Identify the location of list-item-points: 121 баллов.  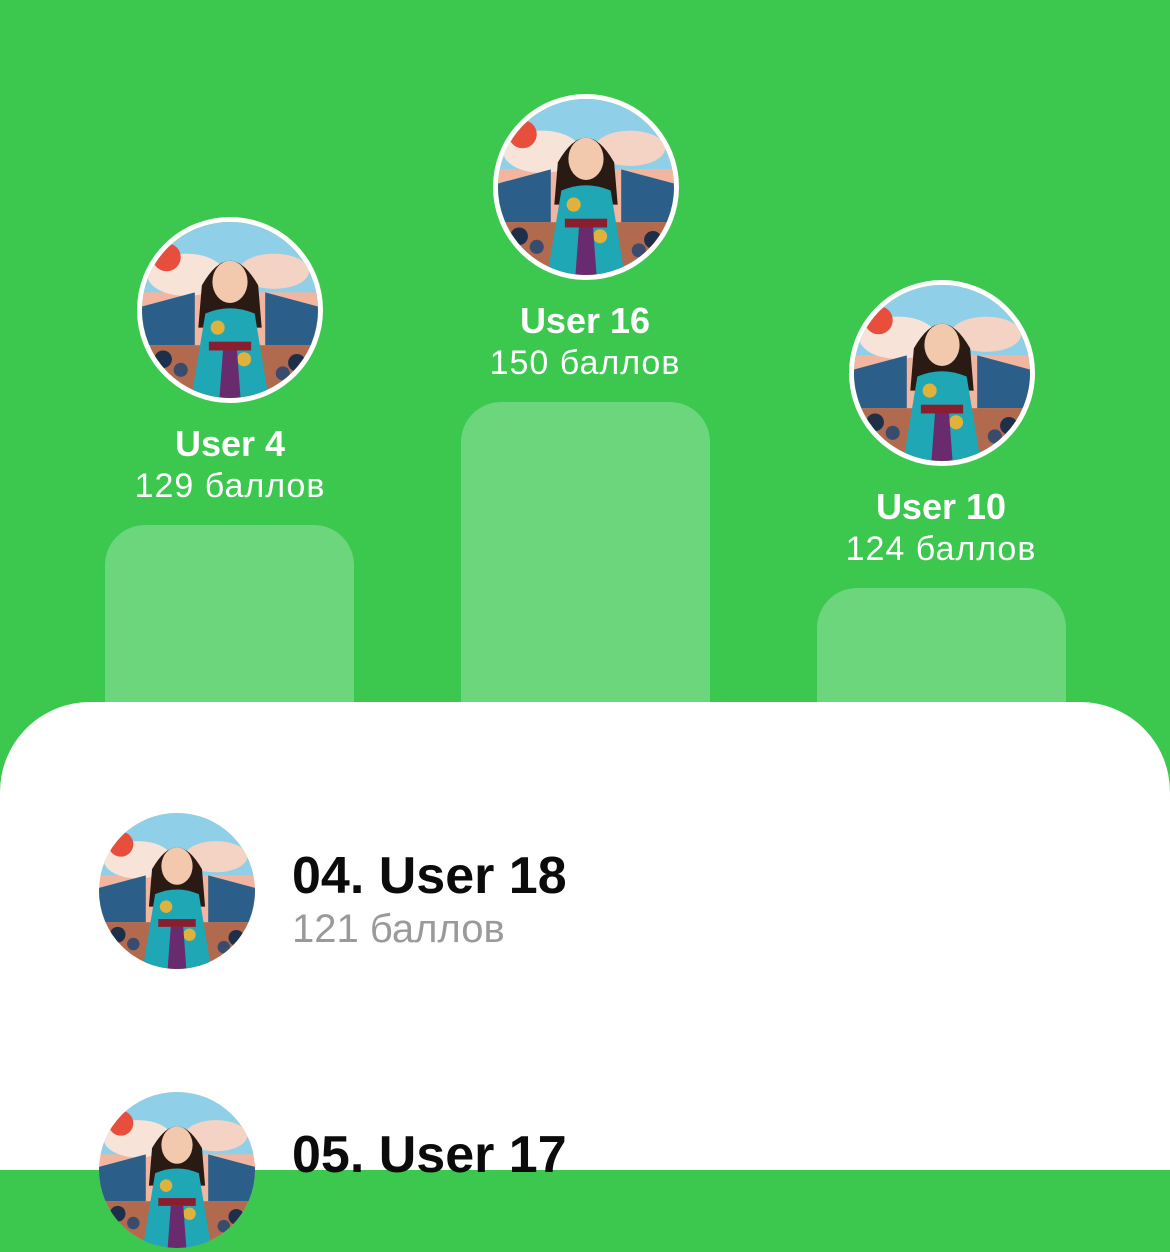
(398, 929).